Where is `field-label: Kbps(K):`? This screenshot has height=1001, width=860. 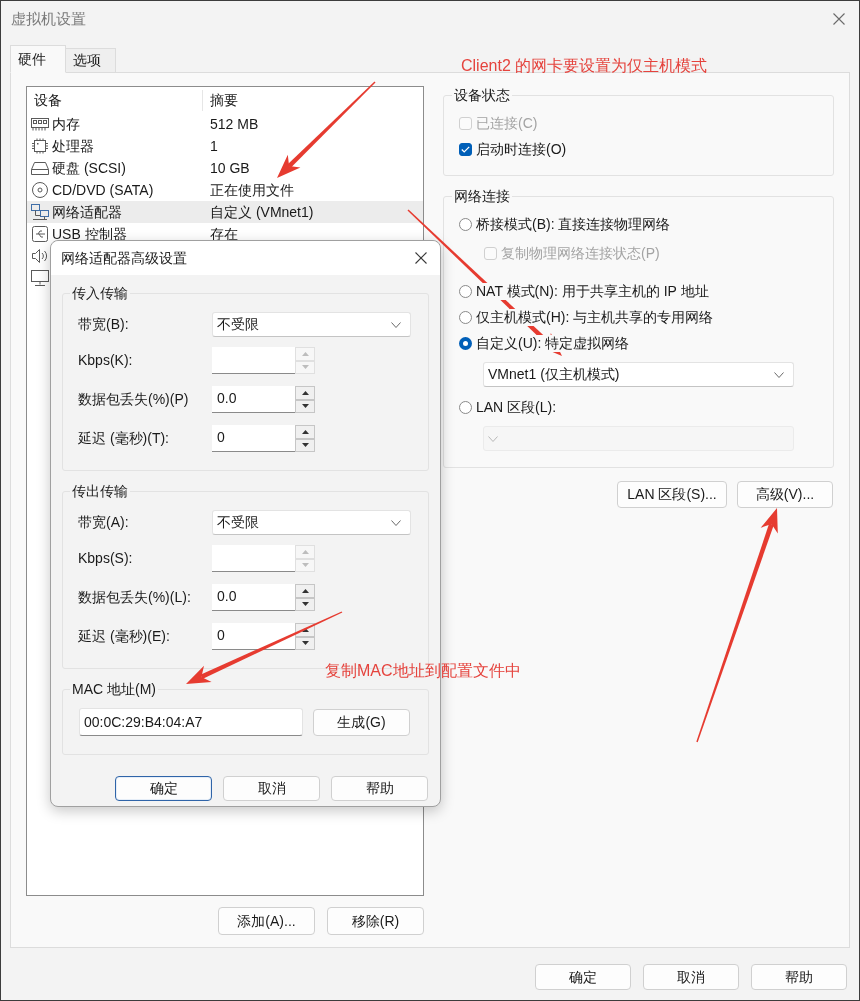 field-label: Kbps(K): is located at coordinates (106, 360).